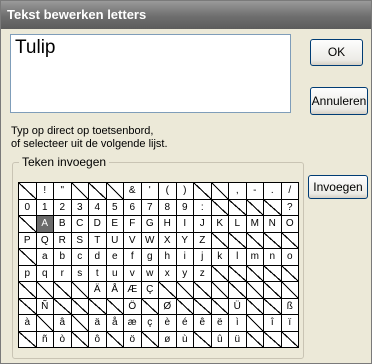 This screenshot has width=372, height=364. I want to click on char-cell: y, so click(185, 273).